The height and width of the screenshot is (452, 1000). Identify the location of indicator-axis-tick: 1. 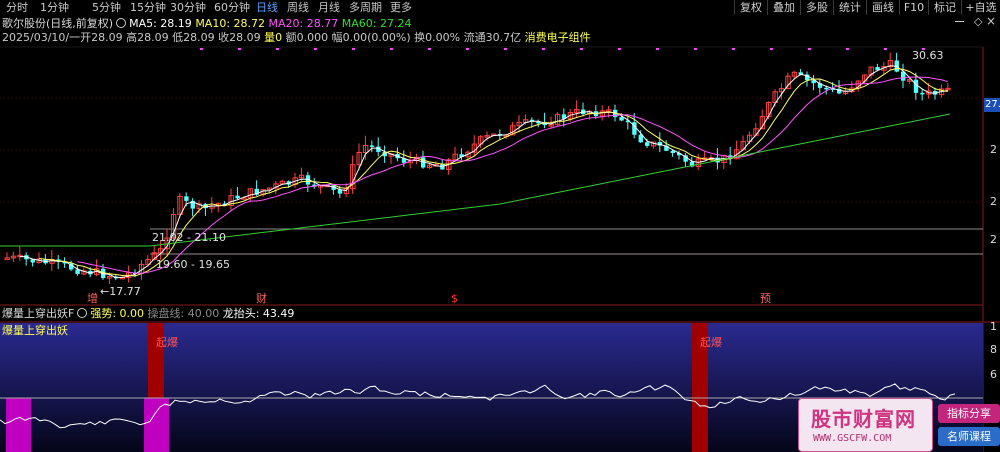
(993, 326).